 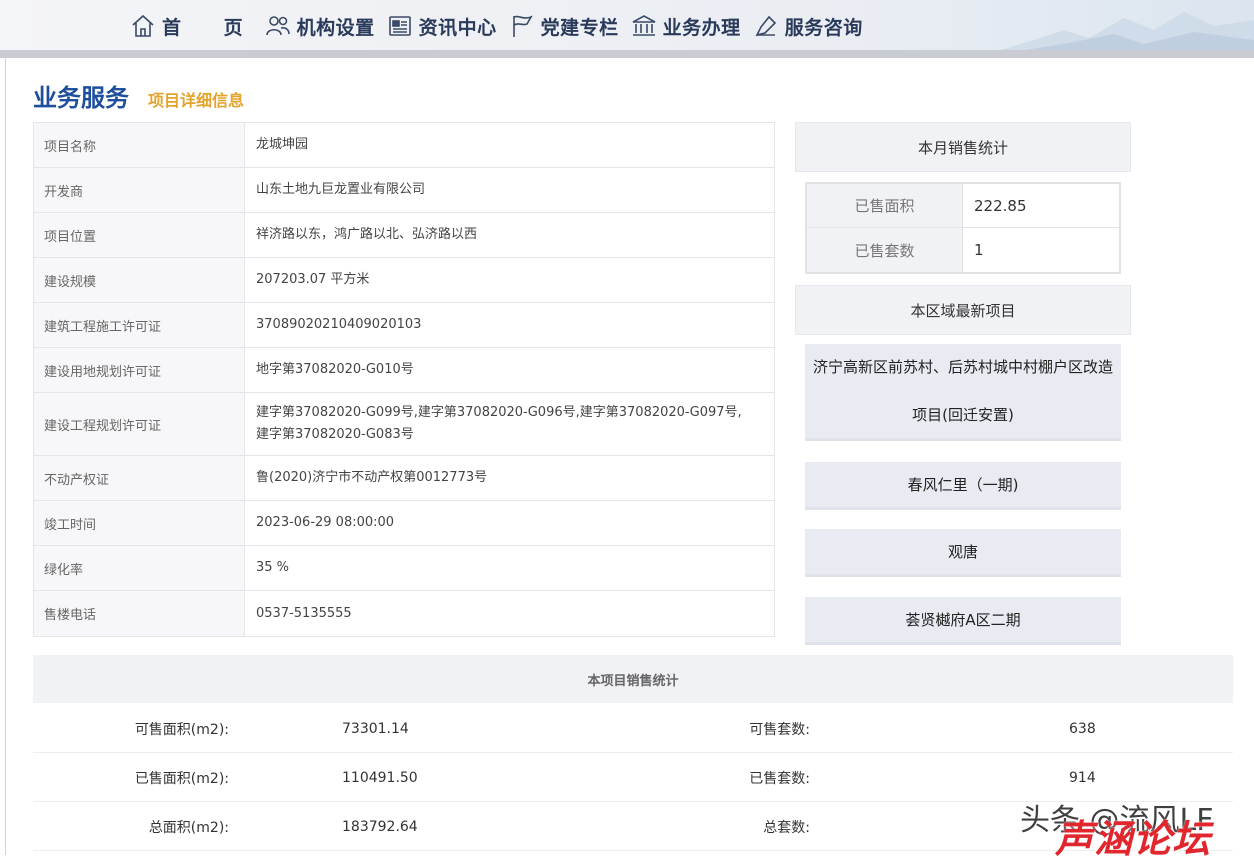 I want to click on sales-label: 可售面积(m2):, so click(x=181, y=729).